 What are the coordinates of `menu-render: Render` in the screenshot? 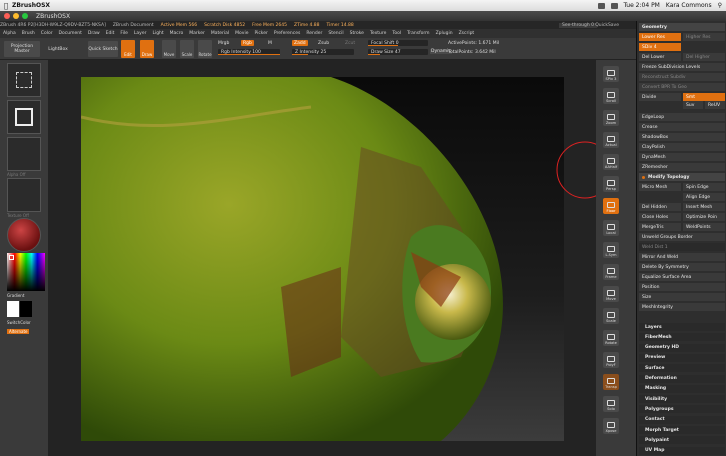 It's located at (314, 33).